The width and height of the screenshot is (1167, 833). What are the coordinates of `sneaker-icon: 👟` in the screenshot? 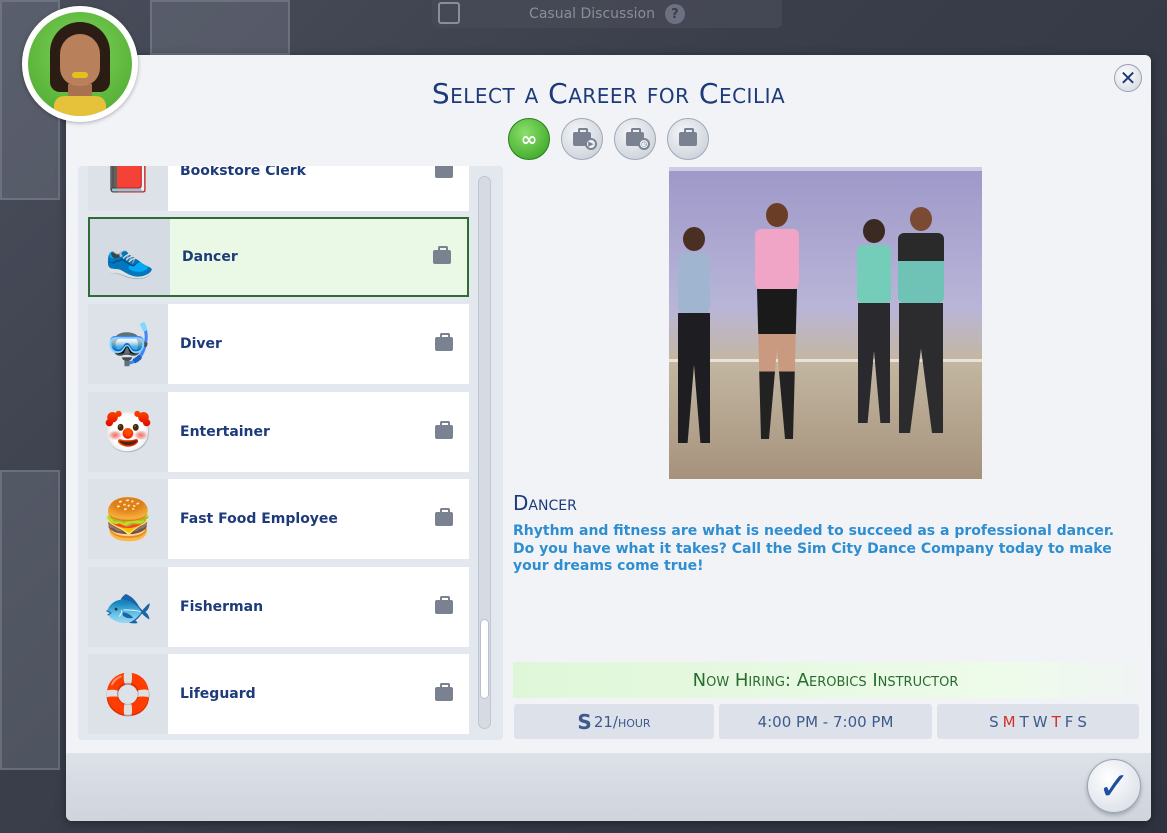 It's located at (130, 257).